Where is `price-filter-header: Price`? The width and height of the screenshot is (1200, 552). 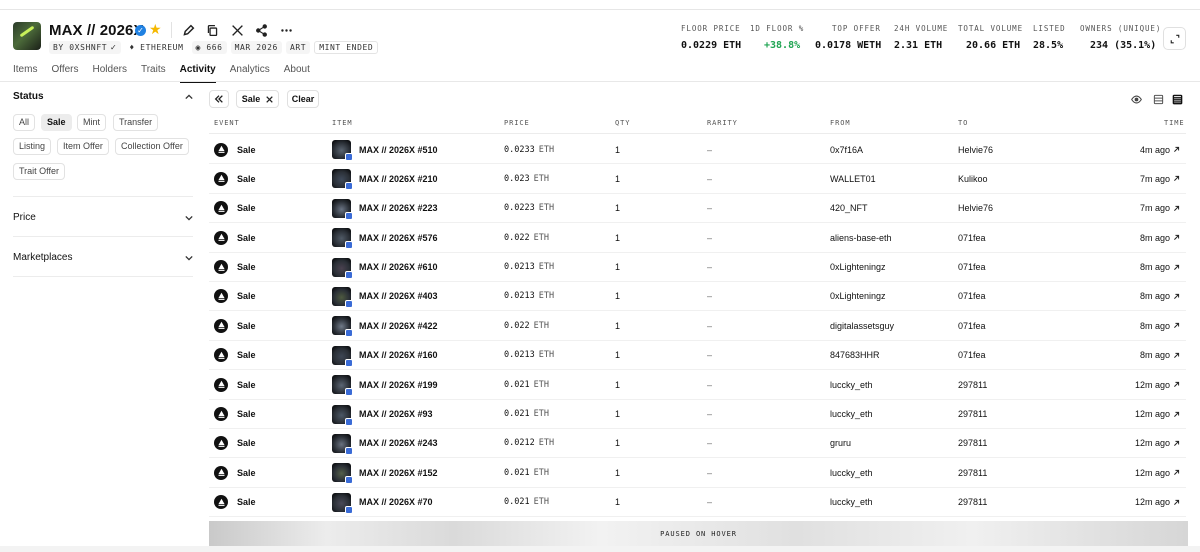 price-filter-header: Price is located at coordinates (24, 217).